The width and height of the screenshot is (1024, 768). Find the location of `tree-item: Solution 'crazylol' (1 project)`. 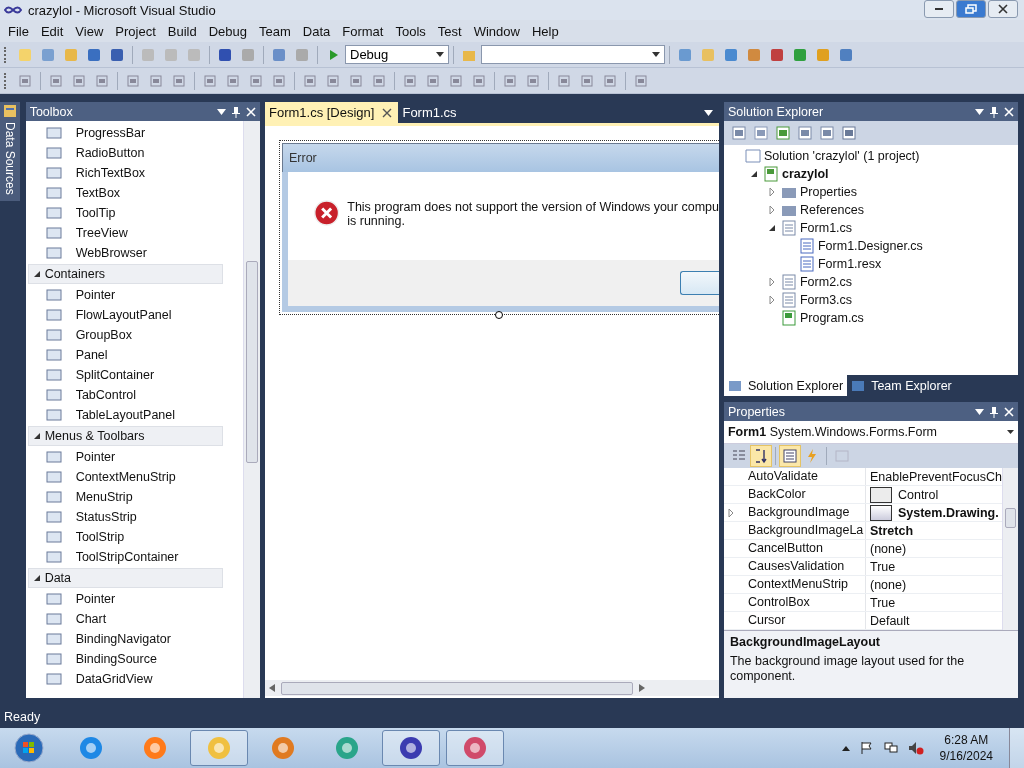

tree-item: Solution 'crazylol' (1 project) is located at coordinates (870, 156).